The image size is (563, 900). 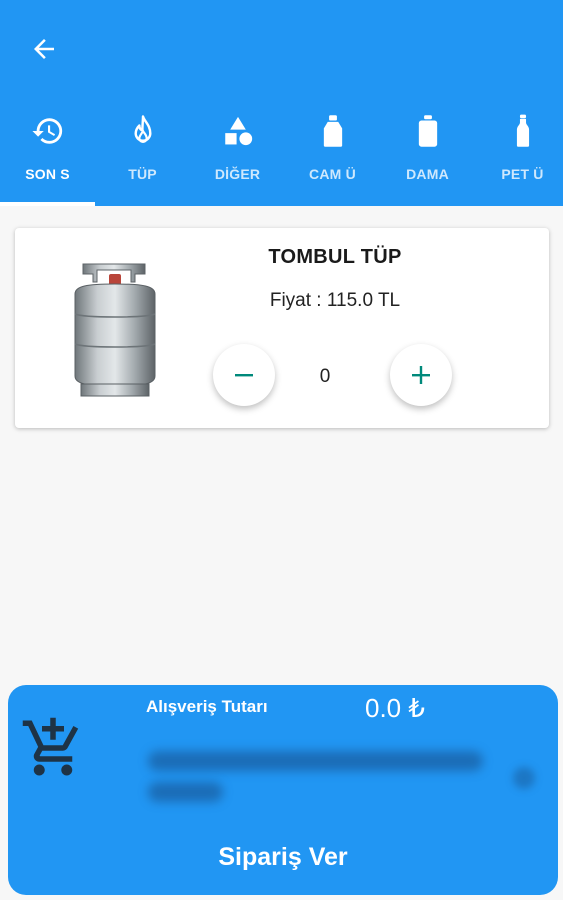 What do you see at coordinates (207, 706) in the screenshot?
I see `cart-total-label: Alışveriş Tutarı` at bounding box center [207, 706].